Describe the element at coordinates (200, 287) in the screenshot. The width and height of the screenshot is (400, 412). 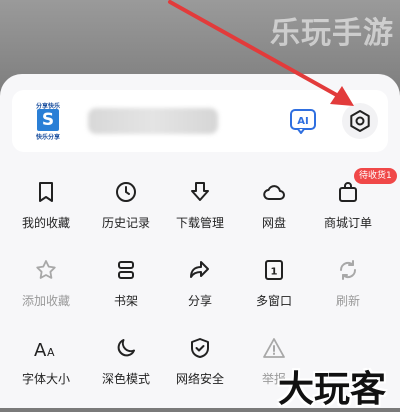
I see `menu-item-share: 分享` at that location.